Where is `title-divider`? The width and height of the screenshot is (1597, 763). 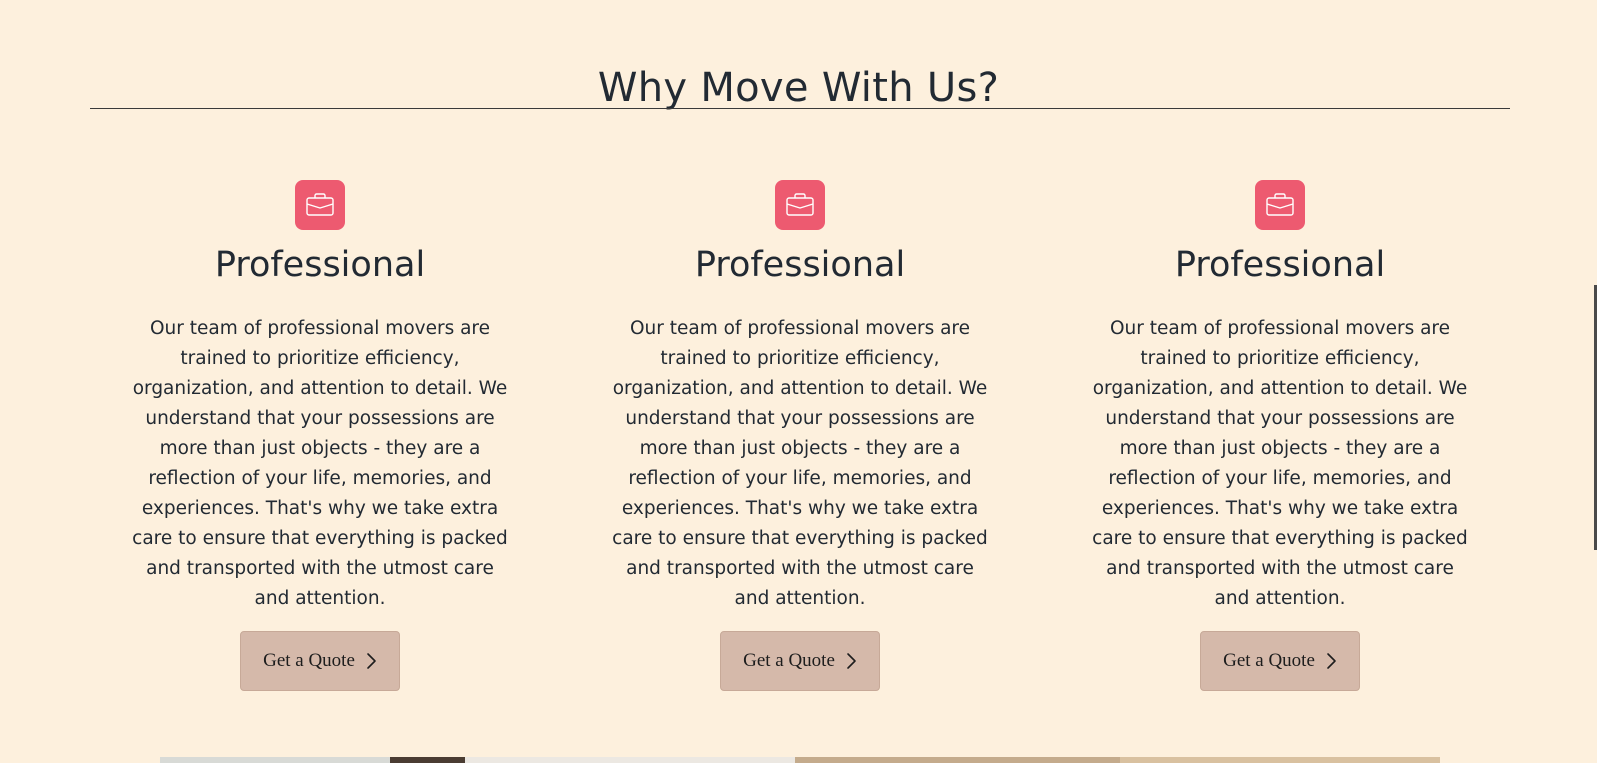 title-divider is located at coordinates (800, 108).